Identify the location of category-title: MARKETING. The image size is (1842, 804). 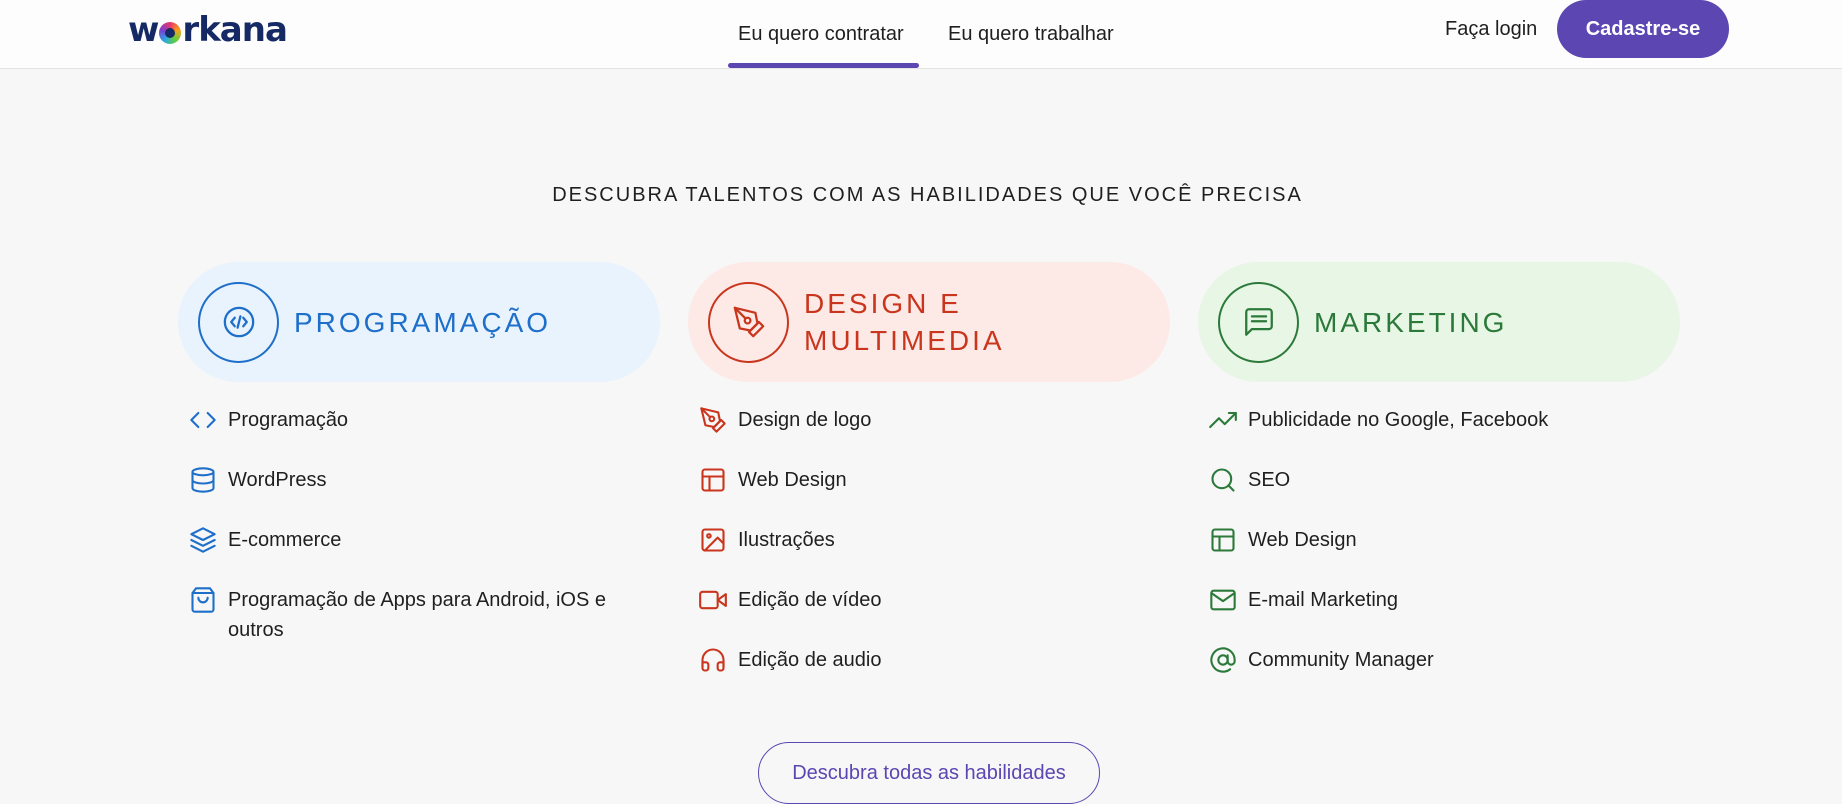
(1411, 322).